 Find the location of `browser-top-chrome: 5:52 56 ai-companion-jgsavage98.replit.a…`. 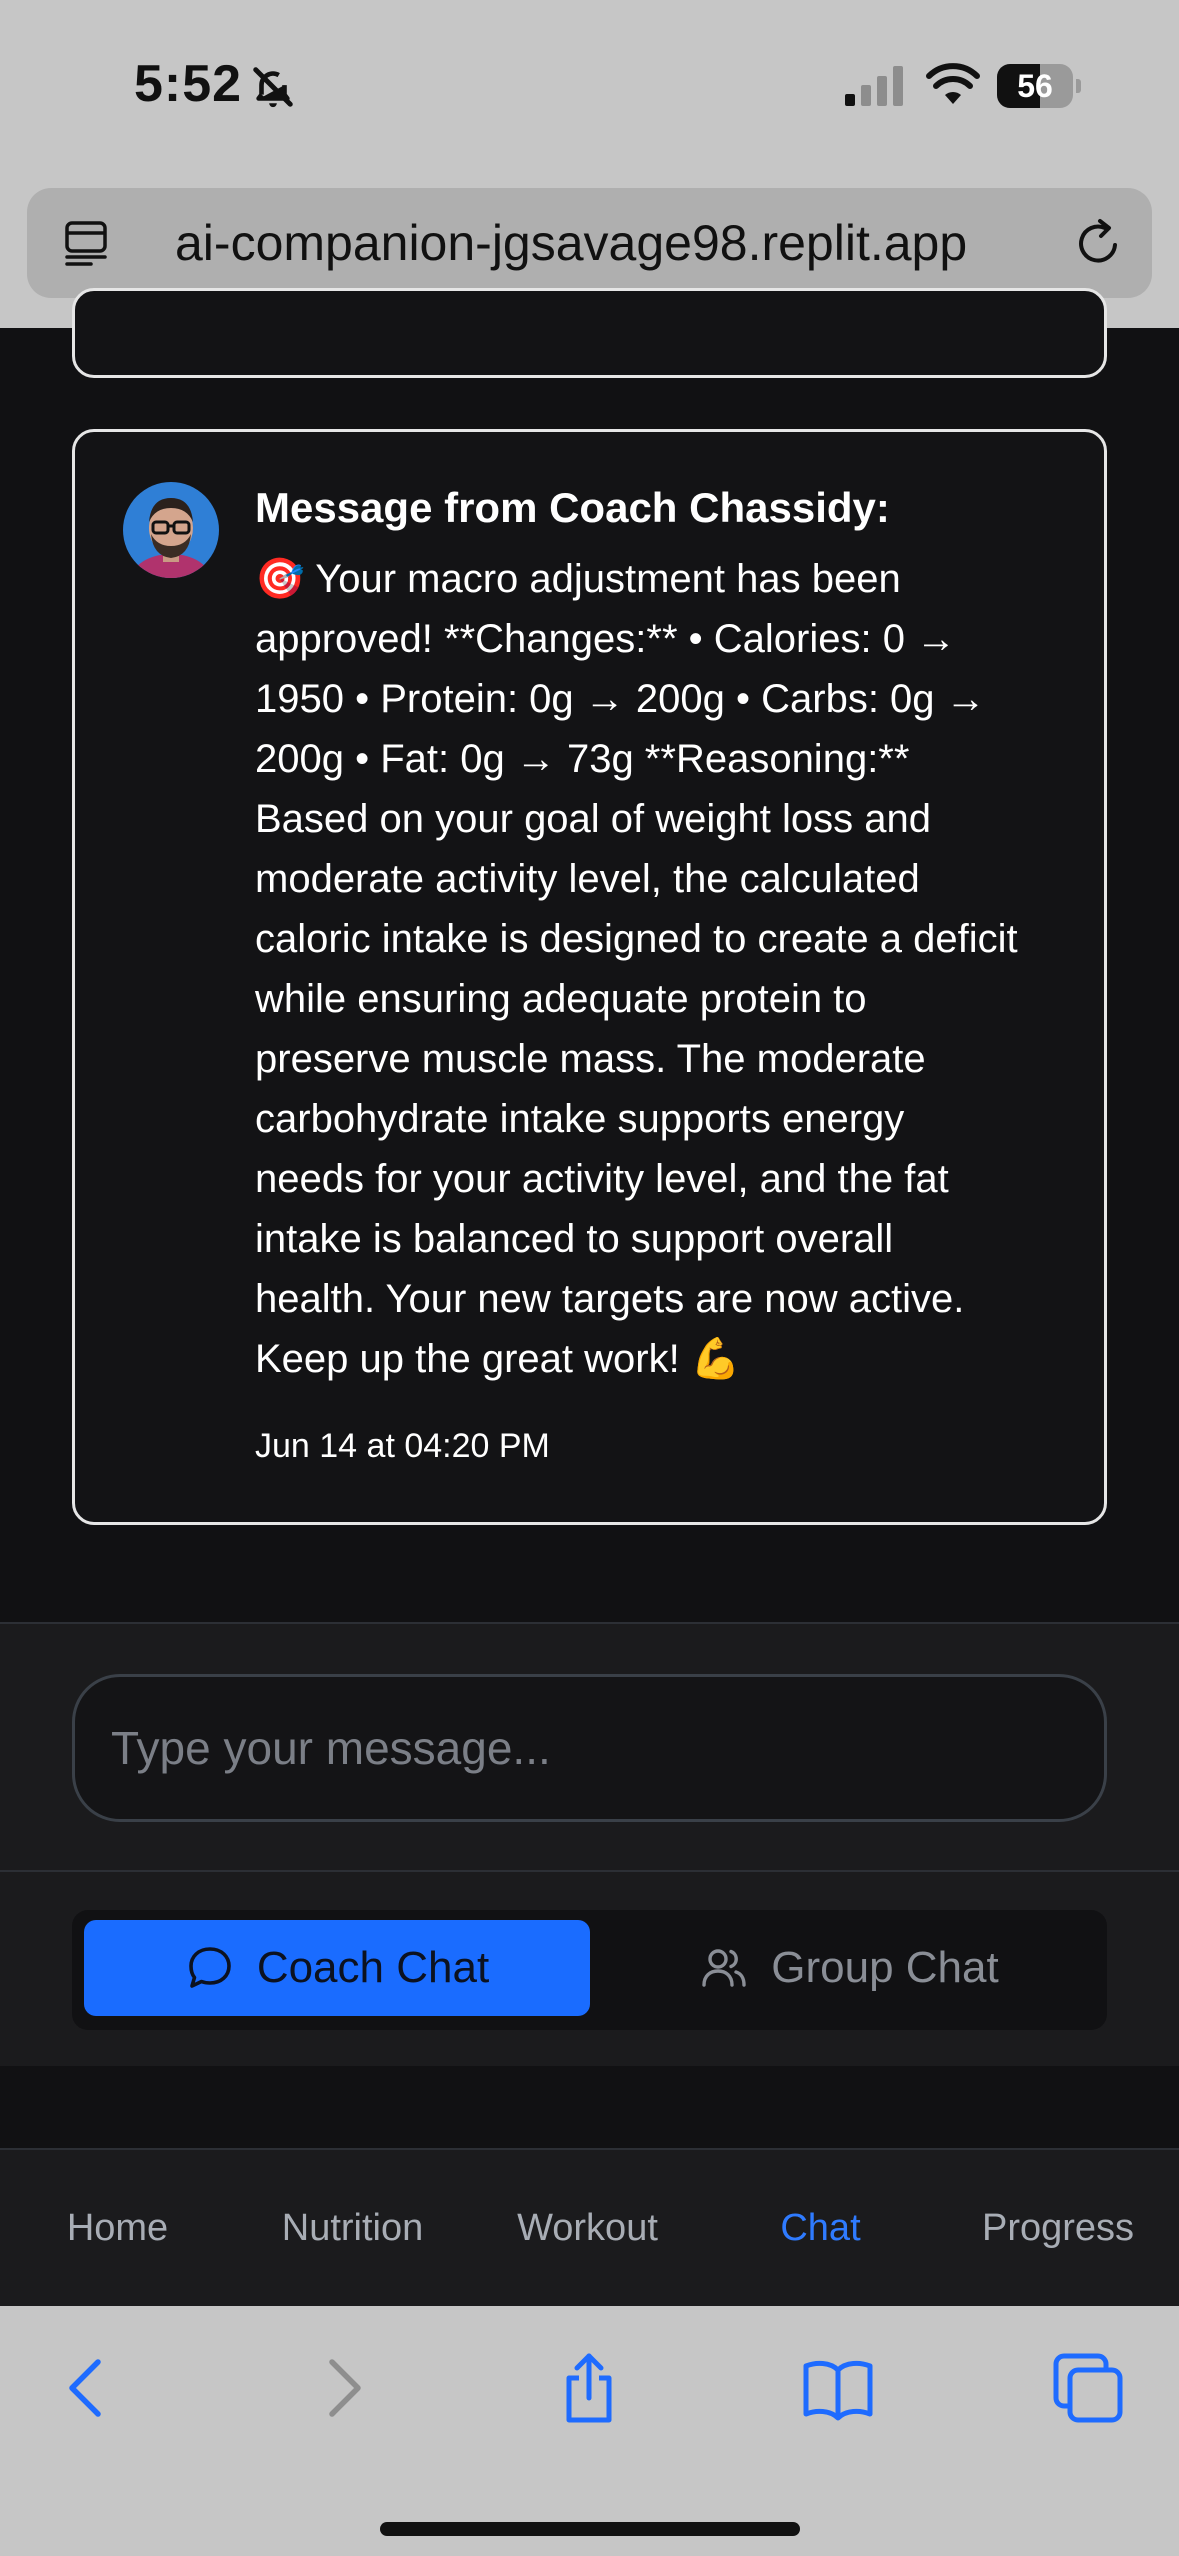

browser-top-chrome: 5:52 56 ai-companion-jgsavage98.replit.a… is located at coordinates (589, 164).